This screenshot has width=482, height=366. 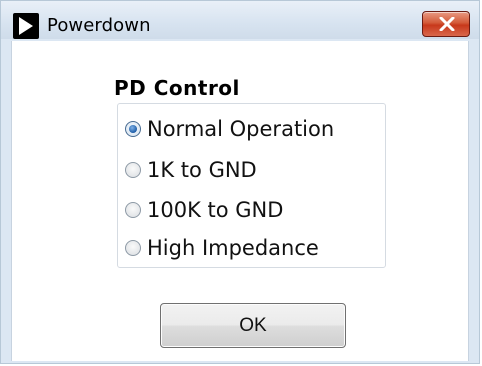 What do you see at coordinates (26, 26) in the screenshot?
I see `play-arrow-icon` at bounding box center [26, 26].